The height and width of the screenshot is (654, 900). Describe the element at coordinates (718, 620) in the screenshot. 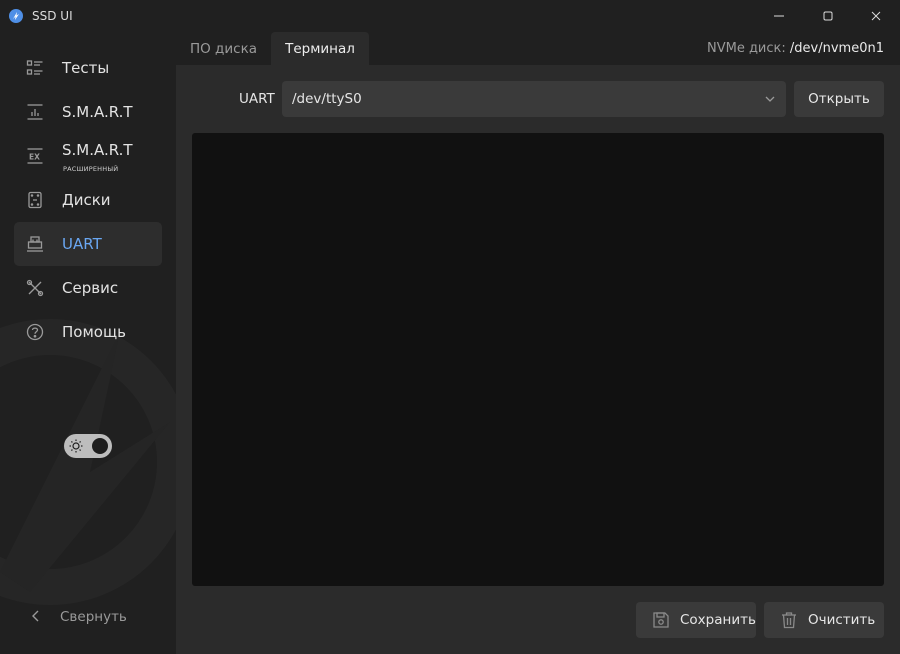

I see `save-label: Сохранить` at that location.